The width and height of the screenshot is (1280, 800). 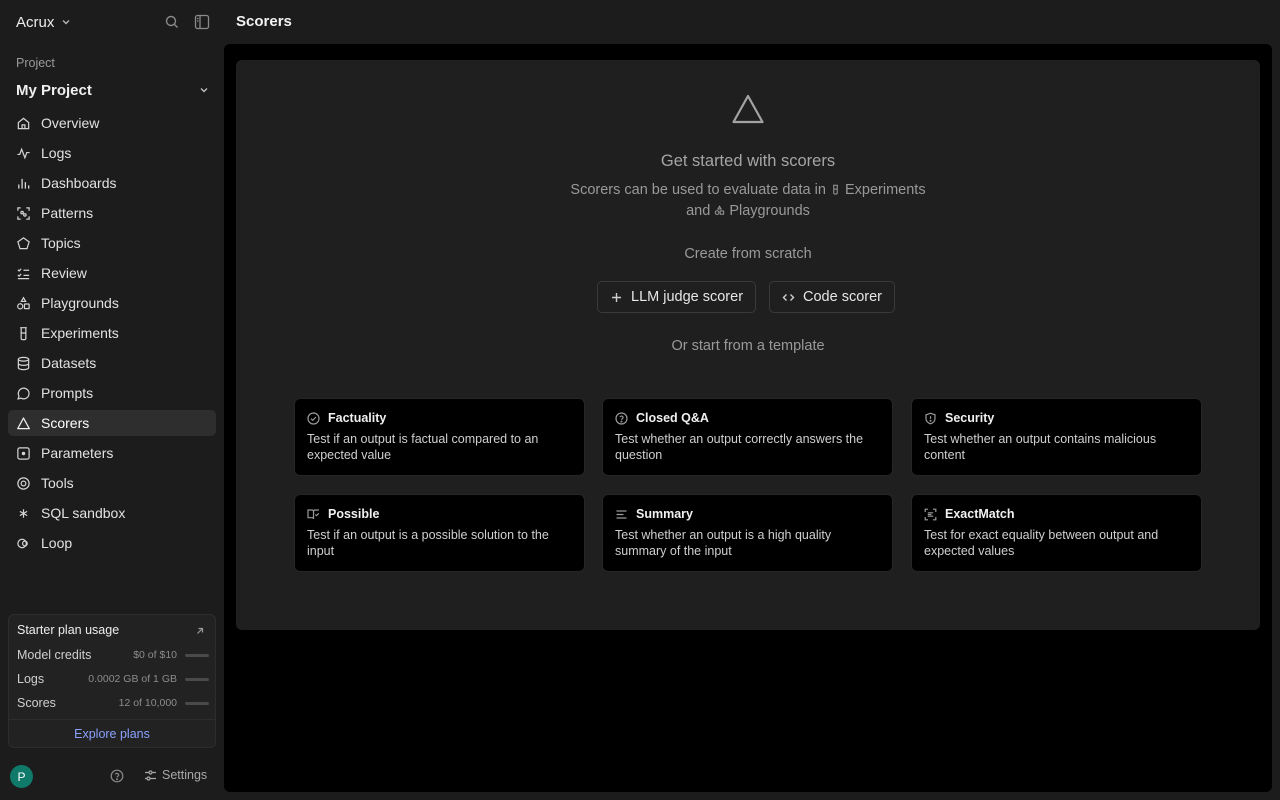 I want to click on template-name: Possible, so click(x=354, y=514).